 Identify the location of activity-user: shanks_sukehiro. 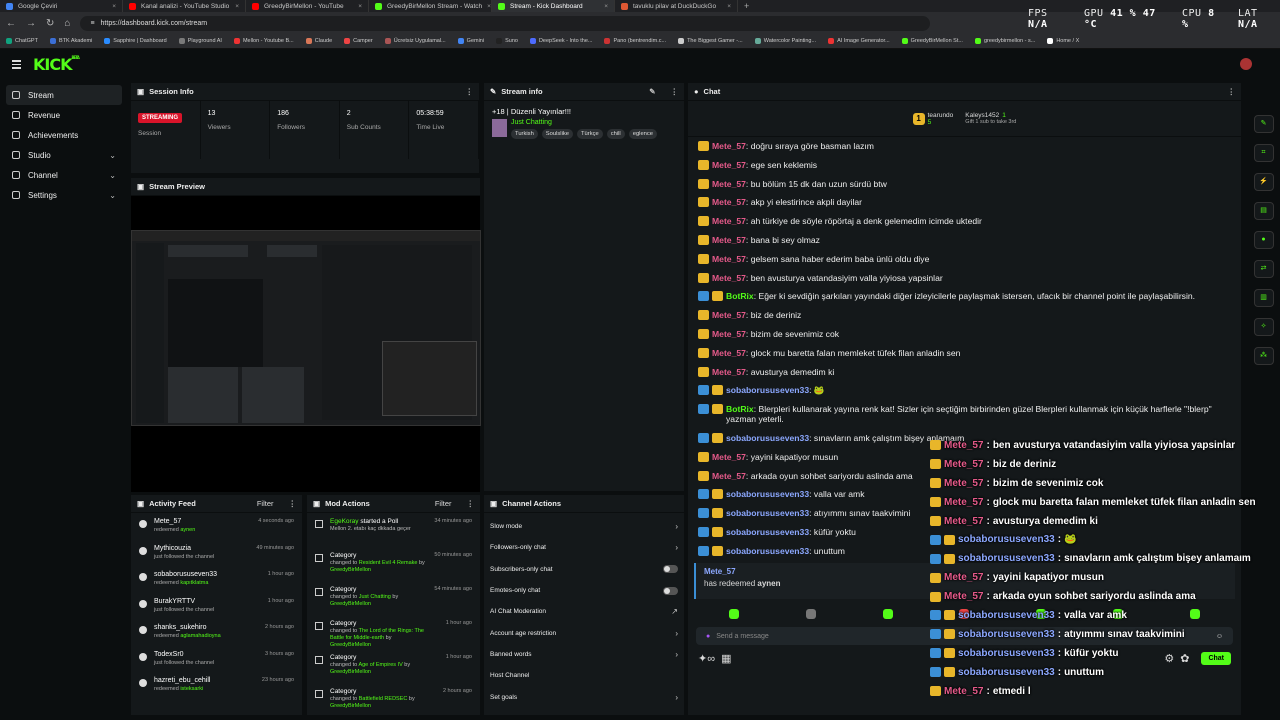
(187, 627).